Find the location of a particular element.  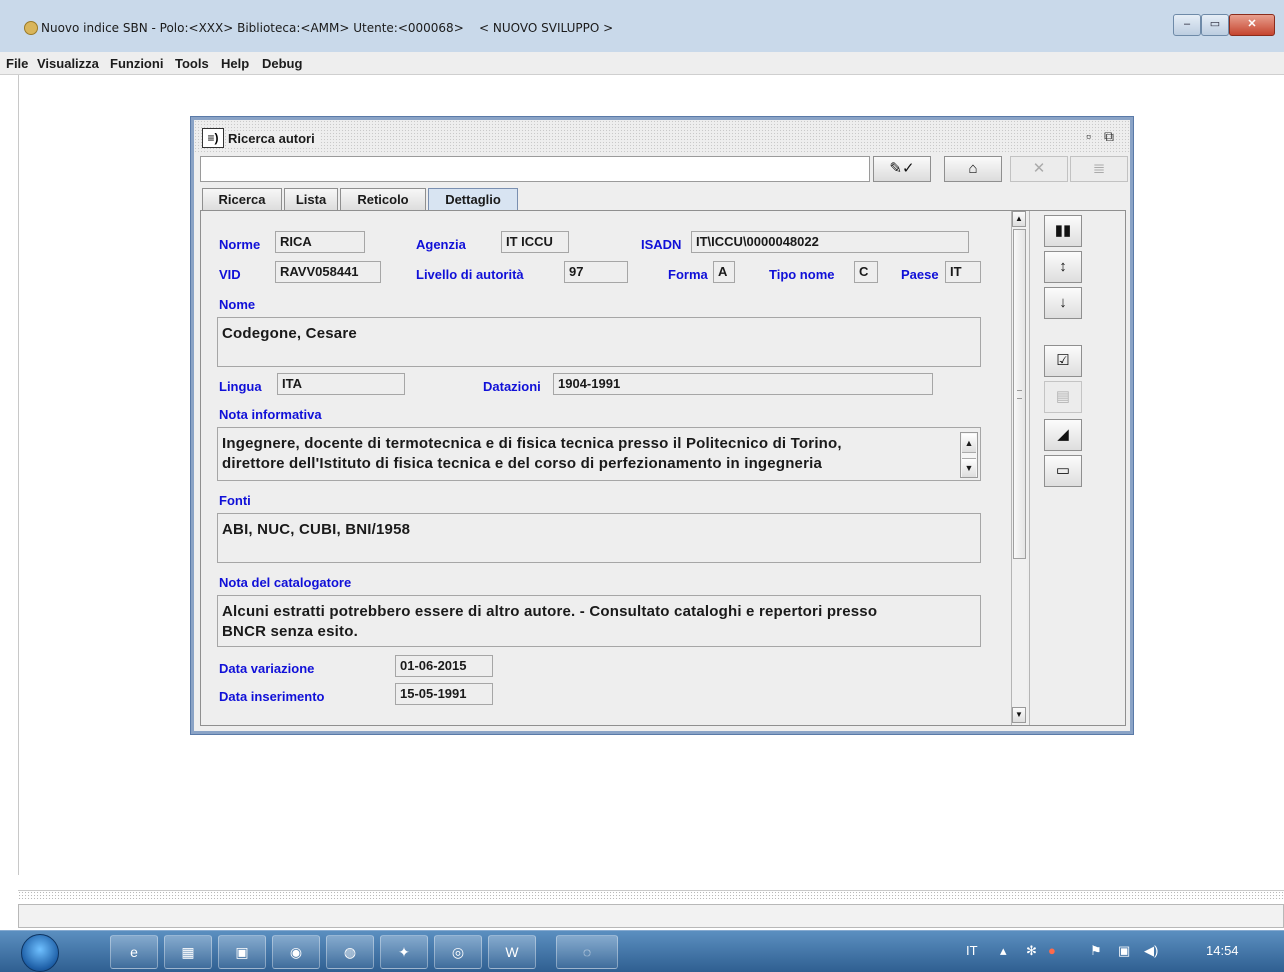

home-button: ⌂ is located at coordinates (973, 169).